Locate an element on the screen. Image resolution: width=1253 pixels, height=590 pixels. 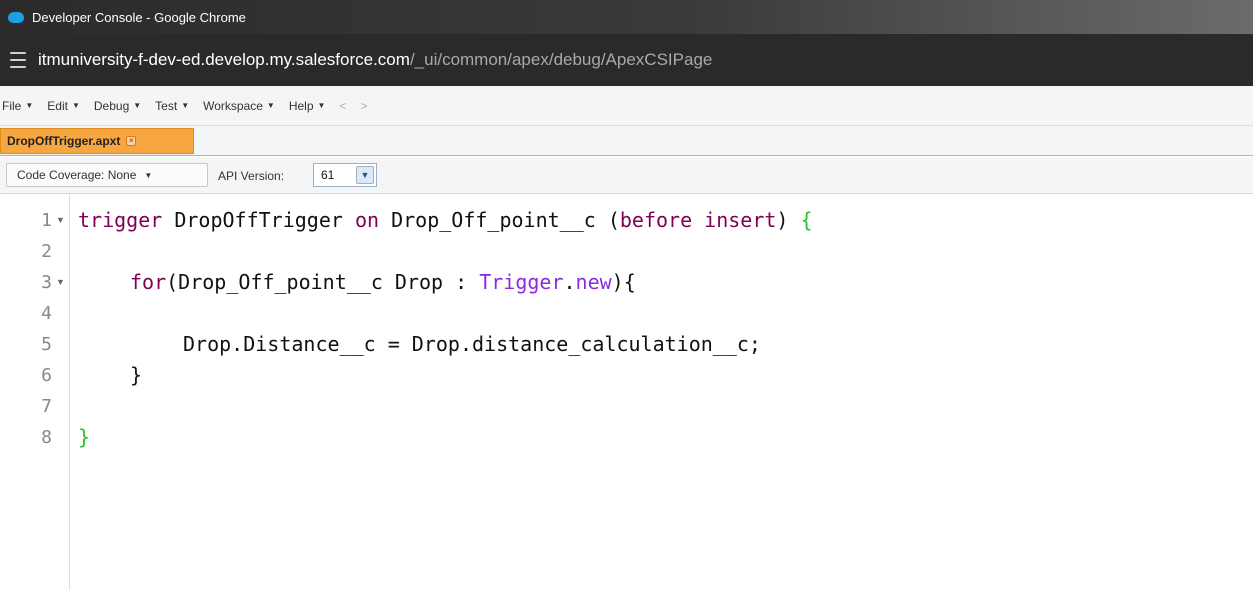
line-number: 7 is located at coordinates (46, 406).